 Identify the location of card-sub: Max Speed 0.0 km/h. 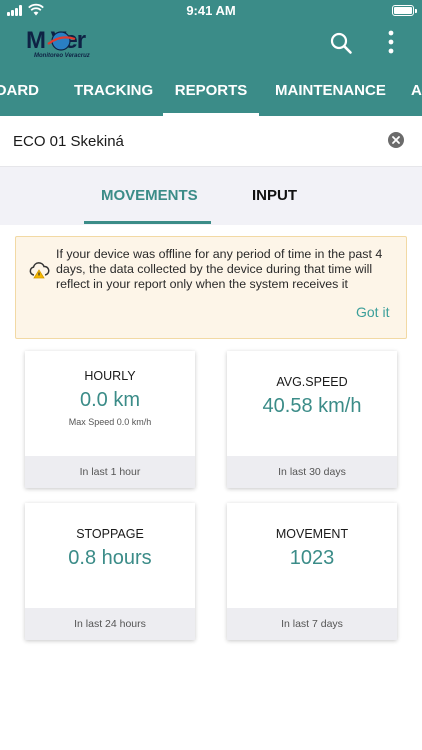
(110, 422).